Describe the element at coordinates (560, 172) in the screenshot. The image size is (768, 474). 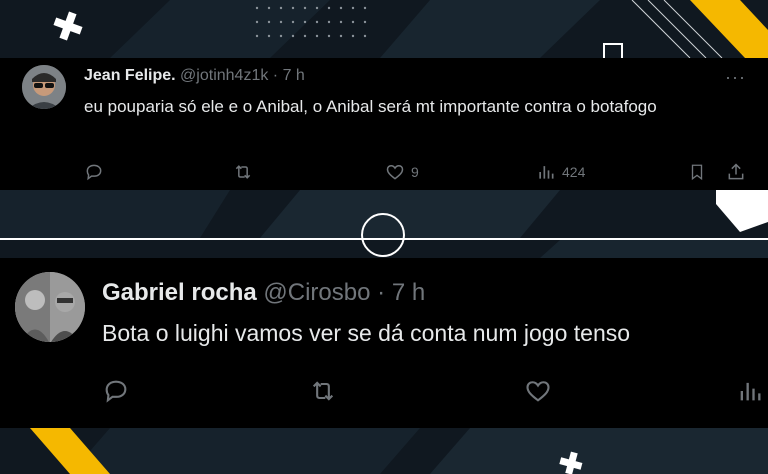
I see `views-button: 424` at that location.